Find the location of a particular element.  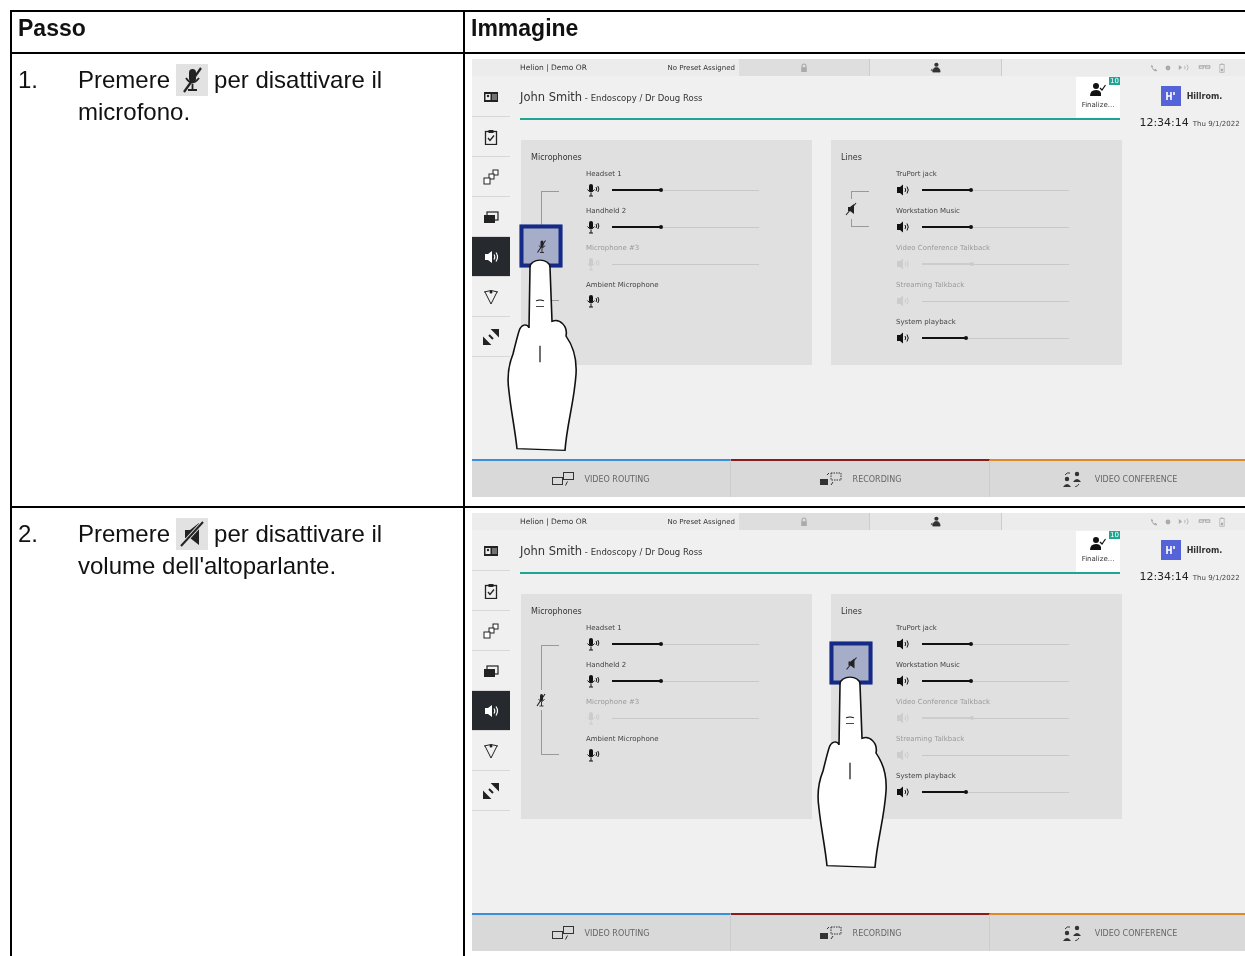

step-number: 2. is located at coordinates (28, 534).